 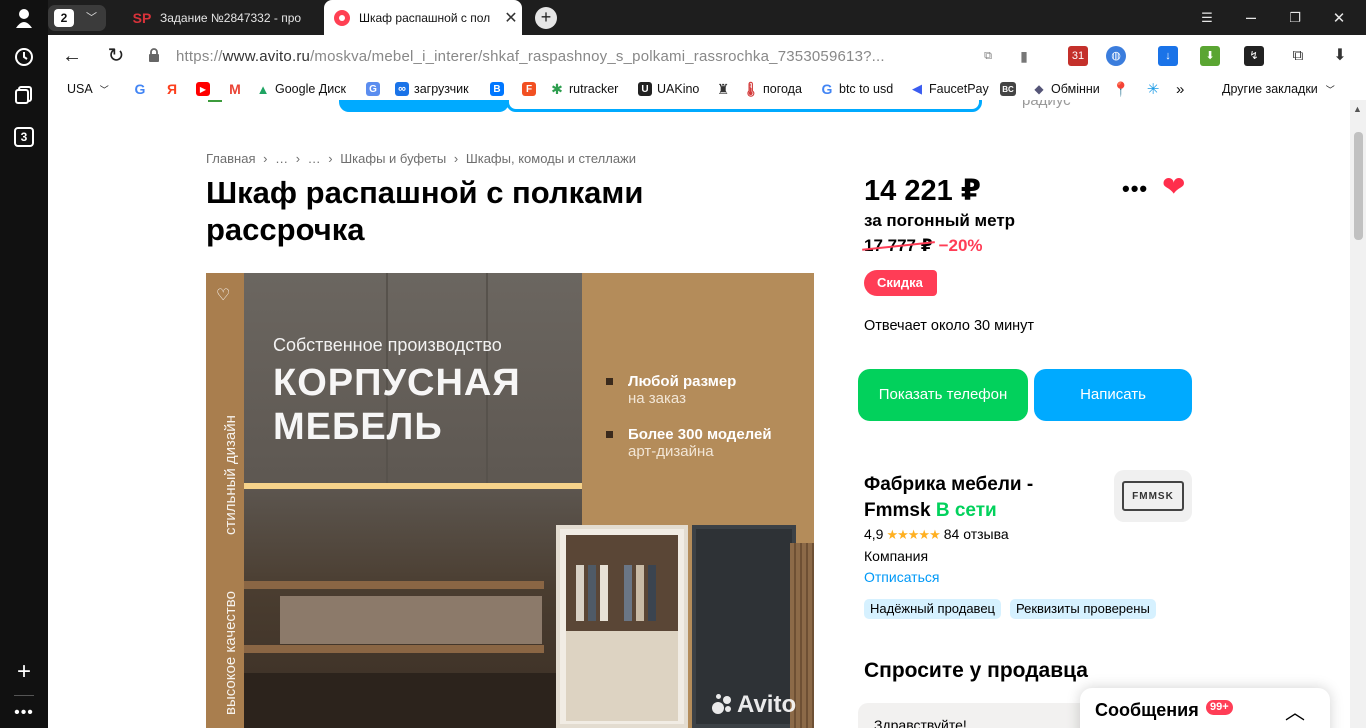 I want to click on bookmark-youtube: ▶, so click(x=205, y=89).